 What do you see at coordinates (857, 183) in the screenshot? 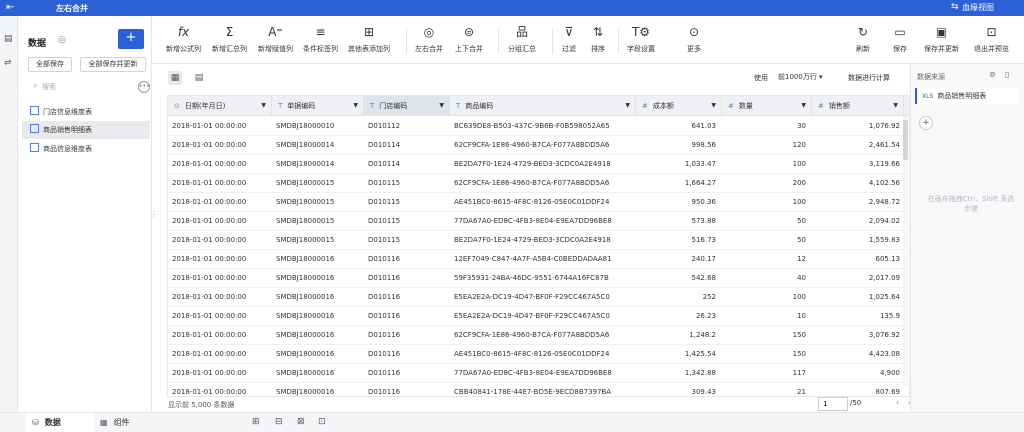
I see `table-cell: 4,102.56` at bounding box center [857, 183].